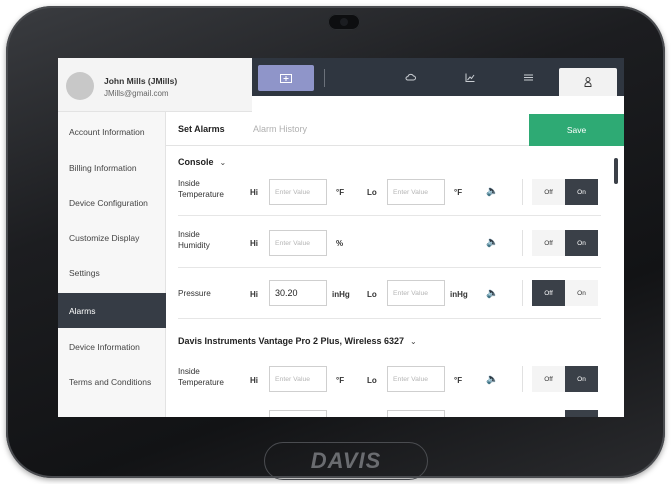 This screenshot has height=484, width=671. What do you see at coordinates (576, 130) in the screenshot?
I see `save-button: Save` at bounding box center [576, 130].